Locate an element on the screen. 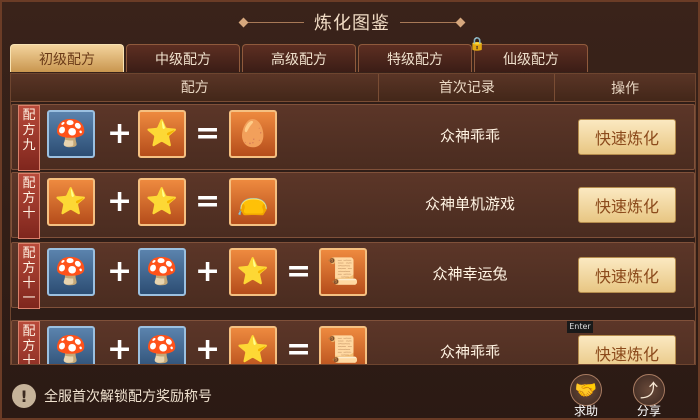 The image size is (700, 420). page-title: 炼化图鉴 is located at coordinates (352, 23).